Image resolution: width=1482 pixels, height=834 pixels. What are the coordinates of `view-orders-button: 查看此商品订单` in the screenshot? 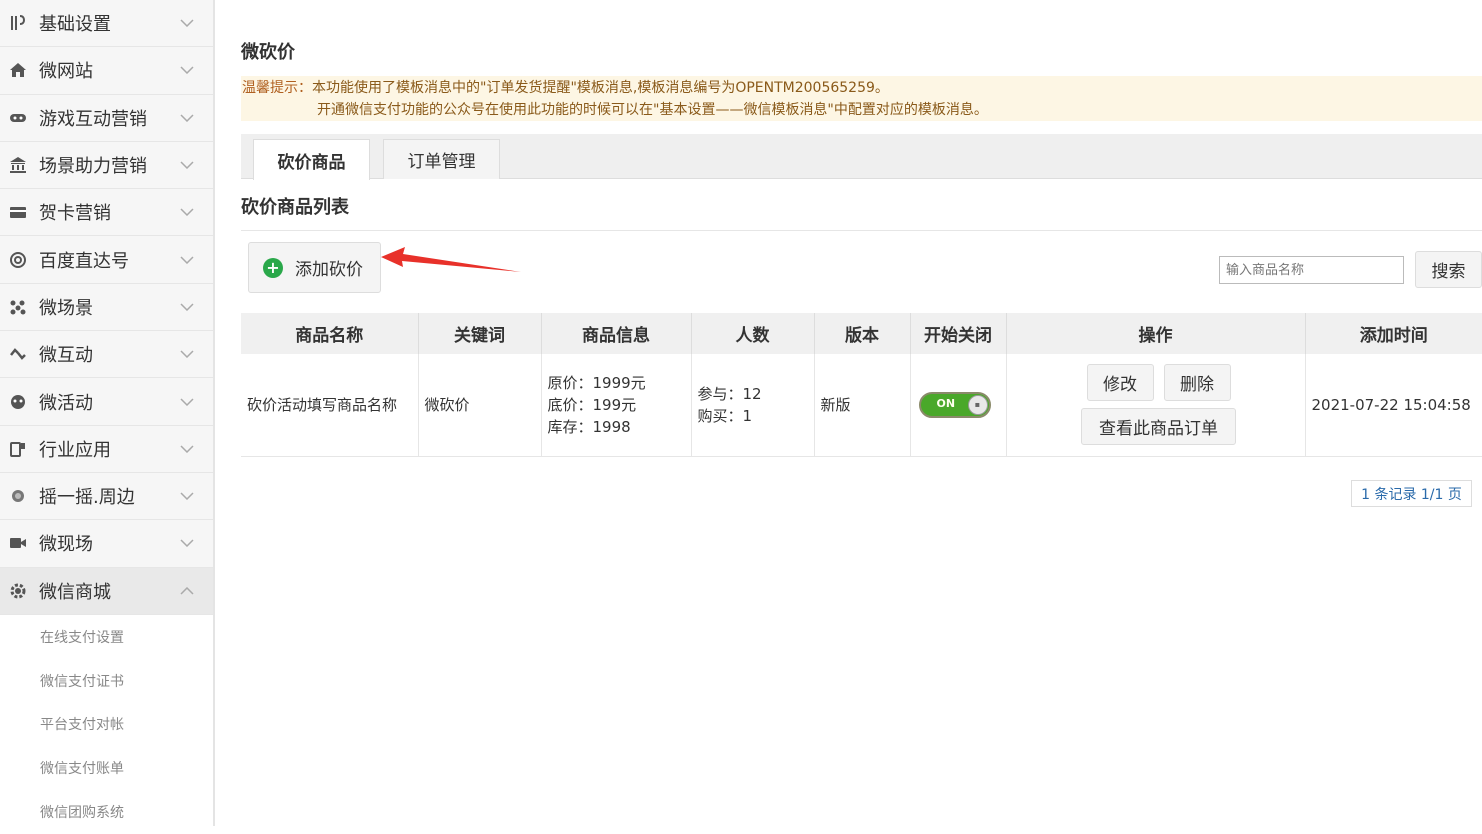 It's located at (1158, 427).